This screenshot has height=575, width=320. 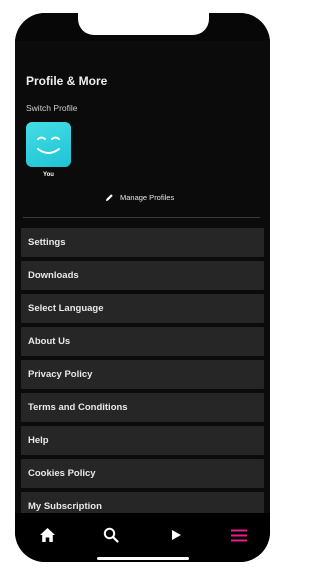 What do you see at coordinates (67, 81) in the screenshot?
I see `page-title: Profile & More` at bounding box center [67, 81].